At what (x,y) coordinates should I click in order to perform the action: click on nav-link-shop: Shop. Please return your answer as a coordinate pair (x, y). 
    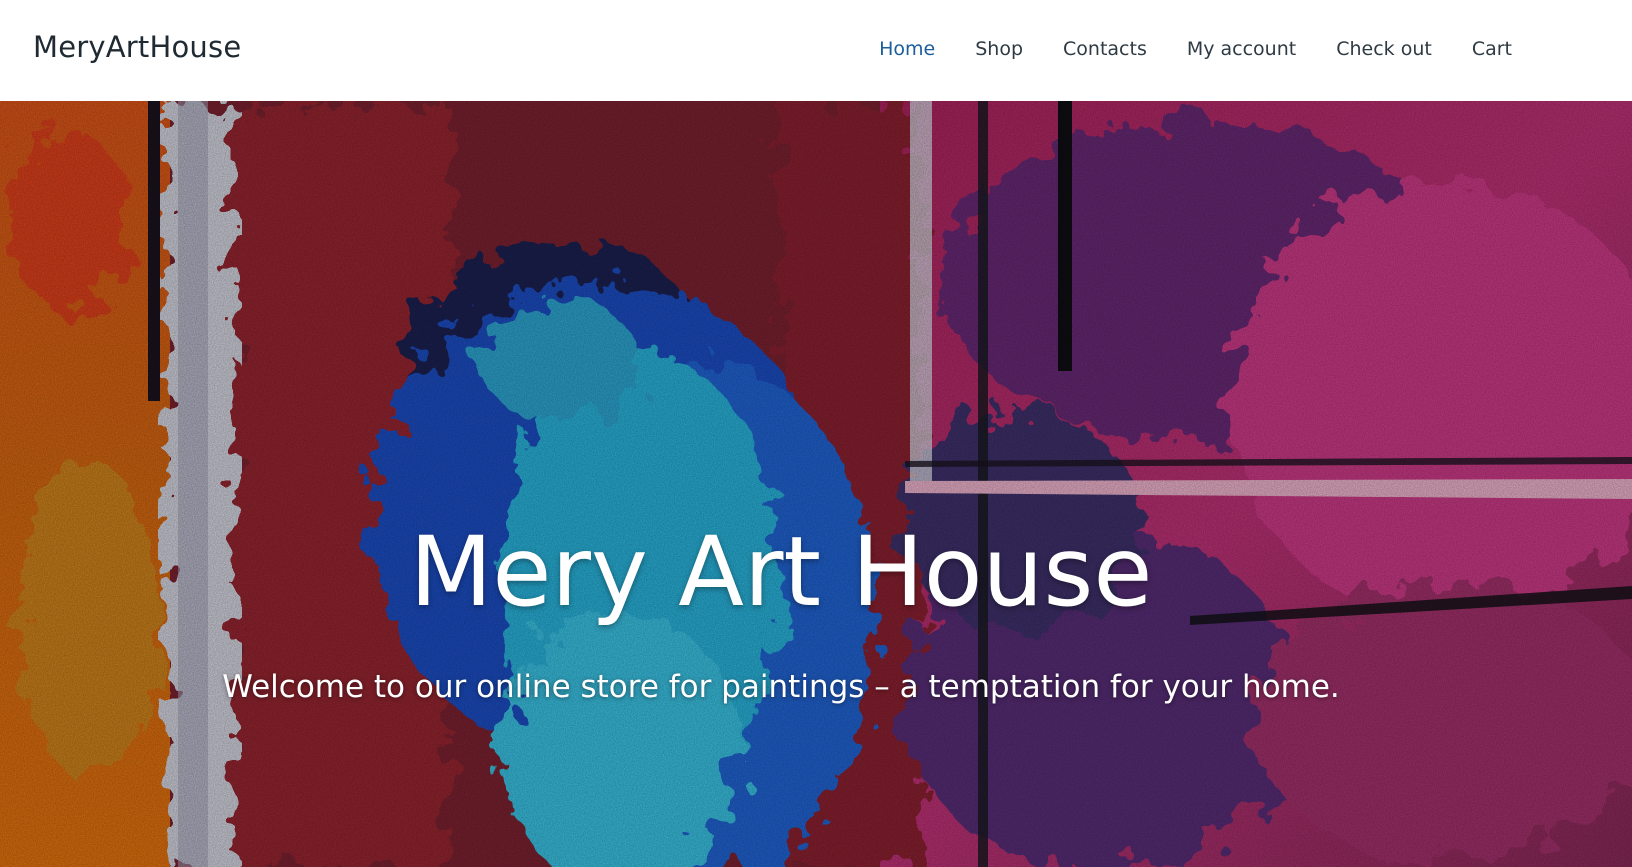
    Looking at the image, I should click on (999, 49).